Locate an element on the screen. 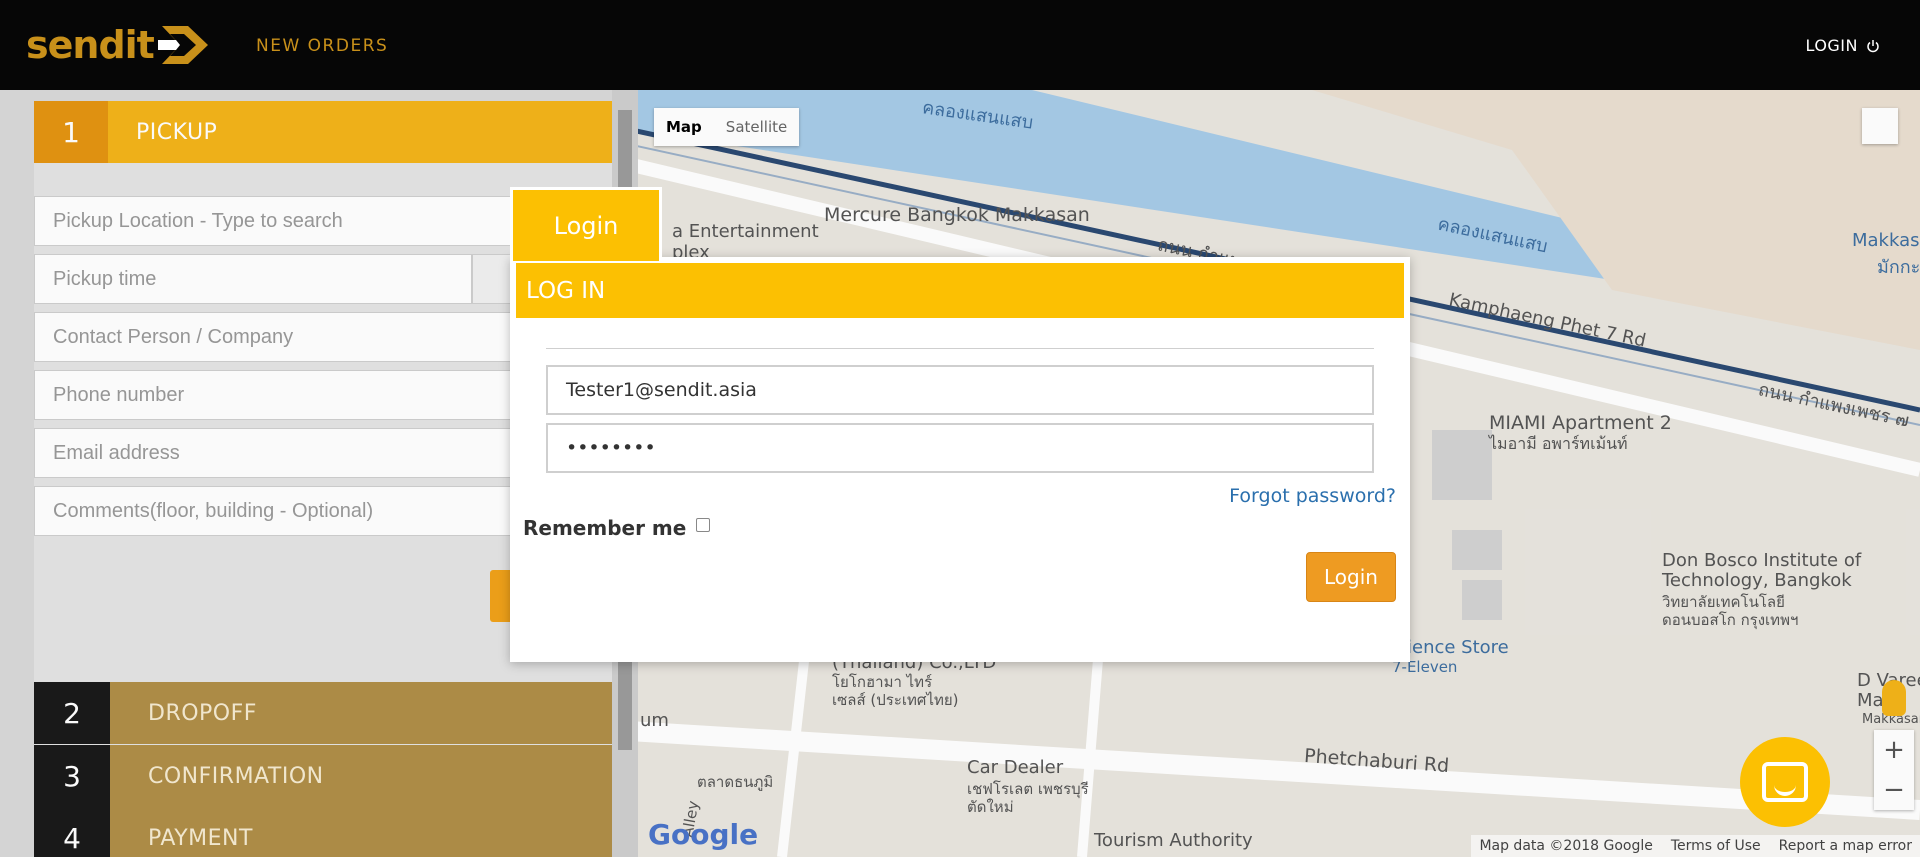  top-navbar: sendit NEW ORDERS LOGIN is located at coordinates (960, 45).